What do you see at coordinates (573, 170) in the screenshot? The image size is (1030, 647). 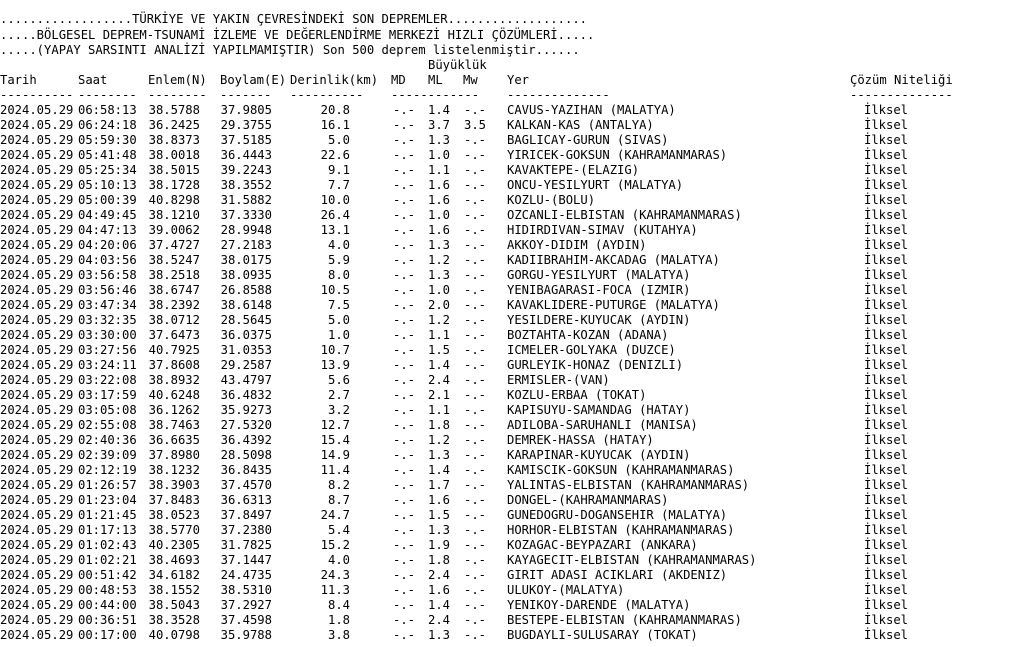 I see `row-place: KAVAKTEPE-(ELAZIG)` at bounding box center [573, 170].